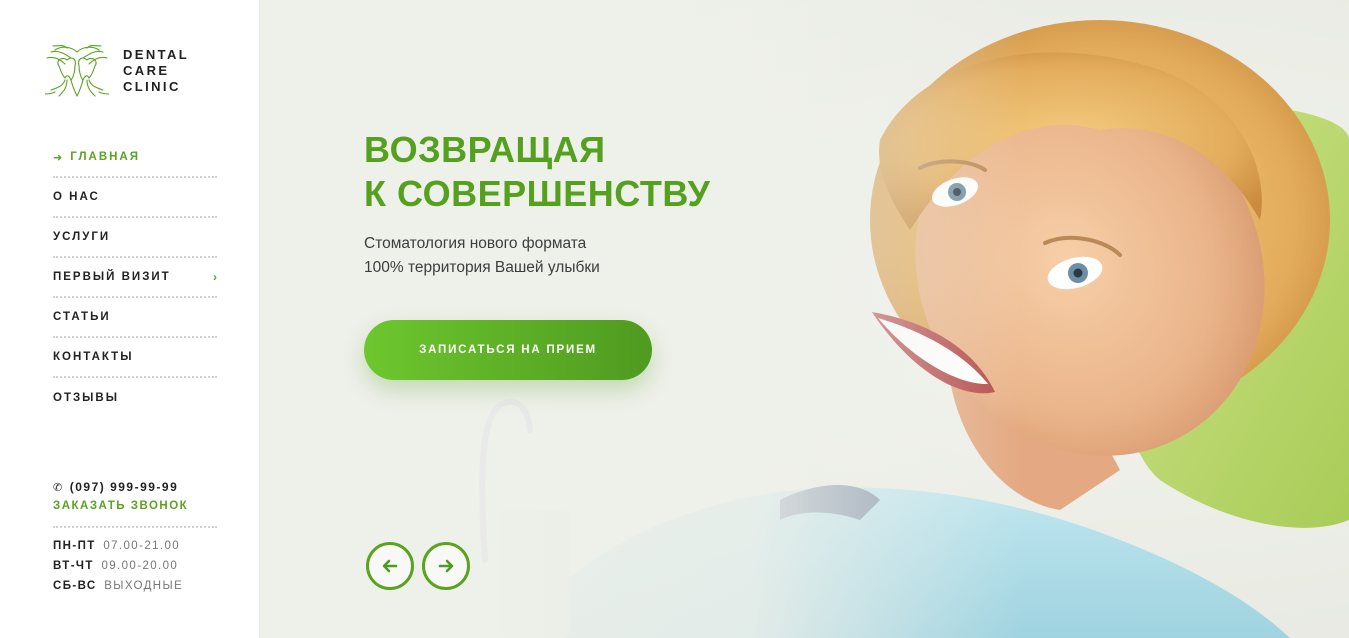 Image resolution: width=1349 pixels, height=638 pixels. What do you see at coordinates (117, 71) in the screenshot?
I see `logo: DENTAL CARE CLINIC` at bounding box center [117, 71].